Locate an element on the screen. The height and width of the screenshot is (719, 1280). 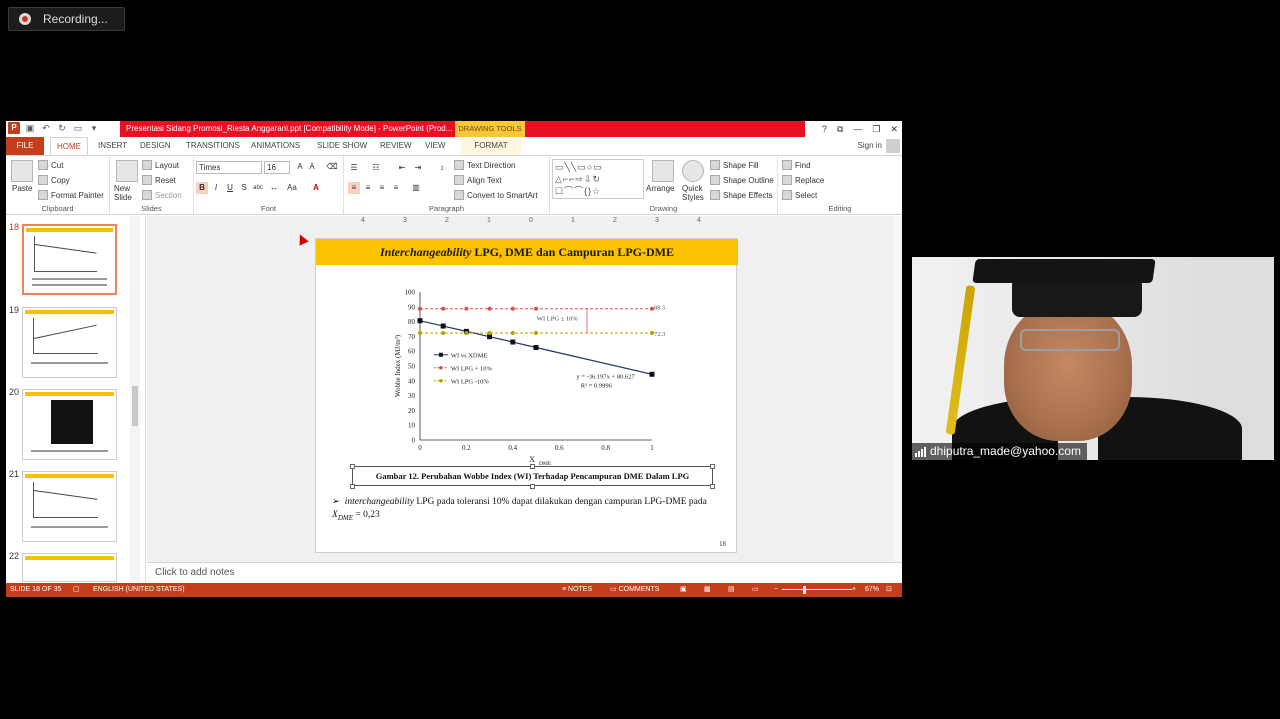
new-slide-icon is located at coordinates (127, 171).